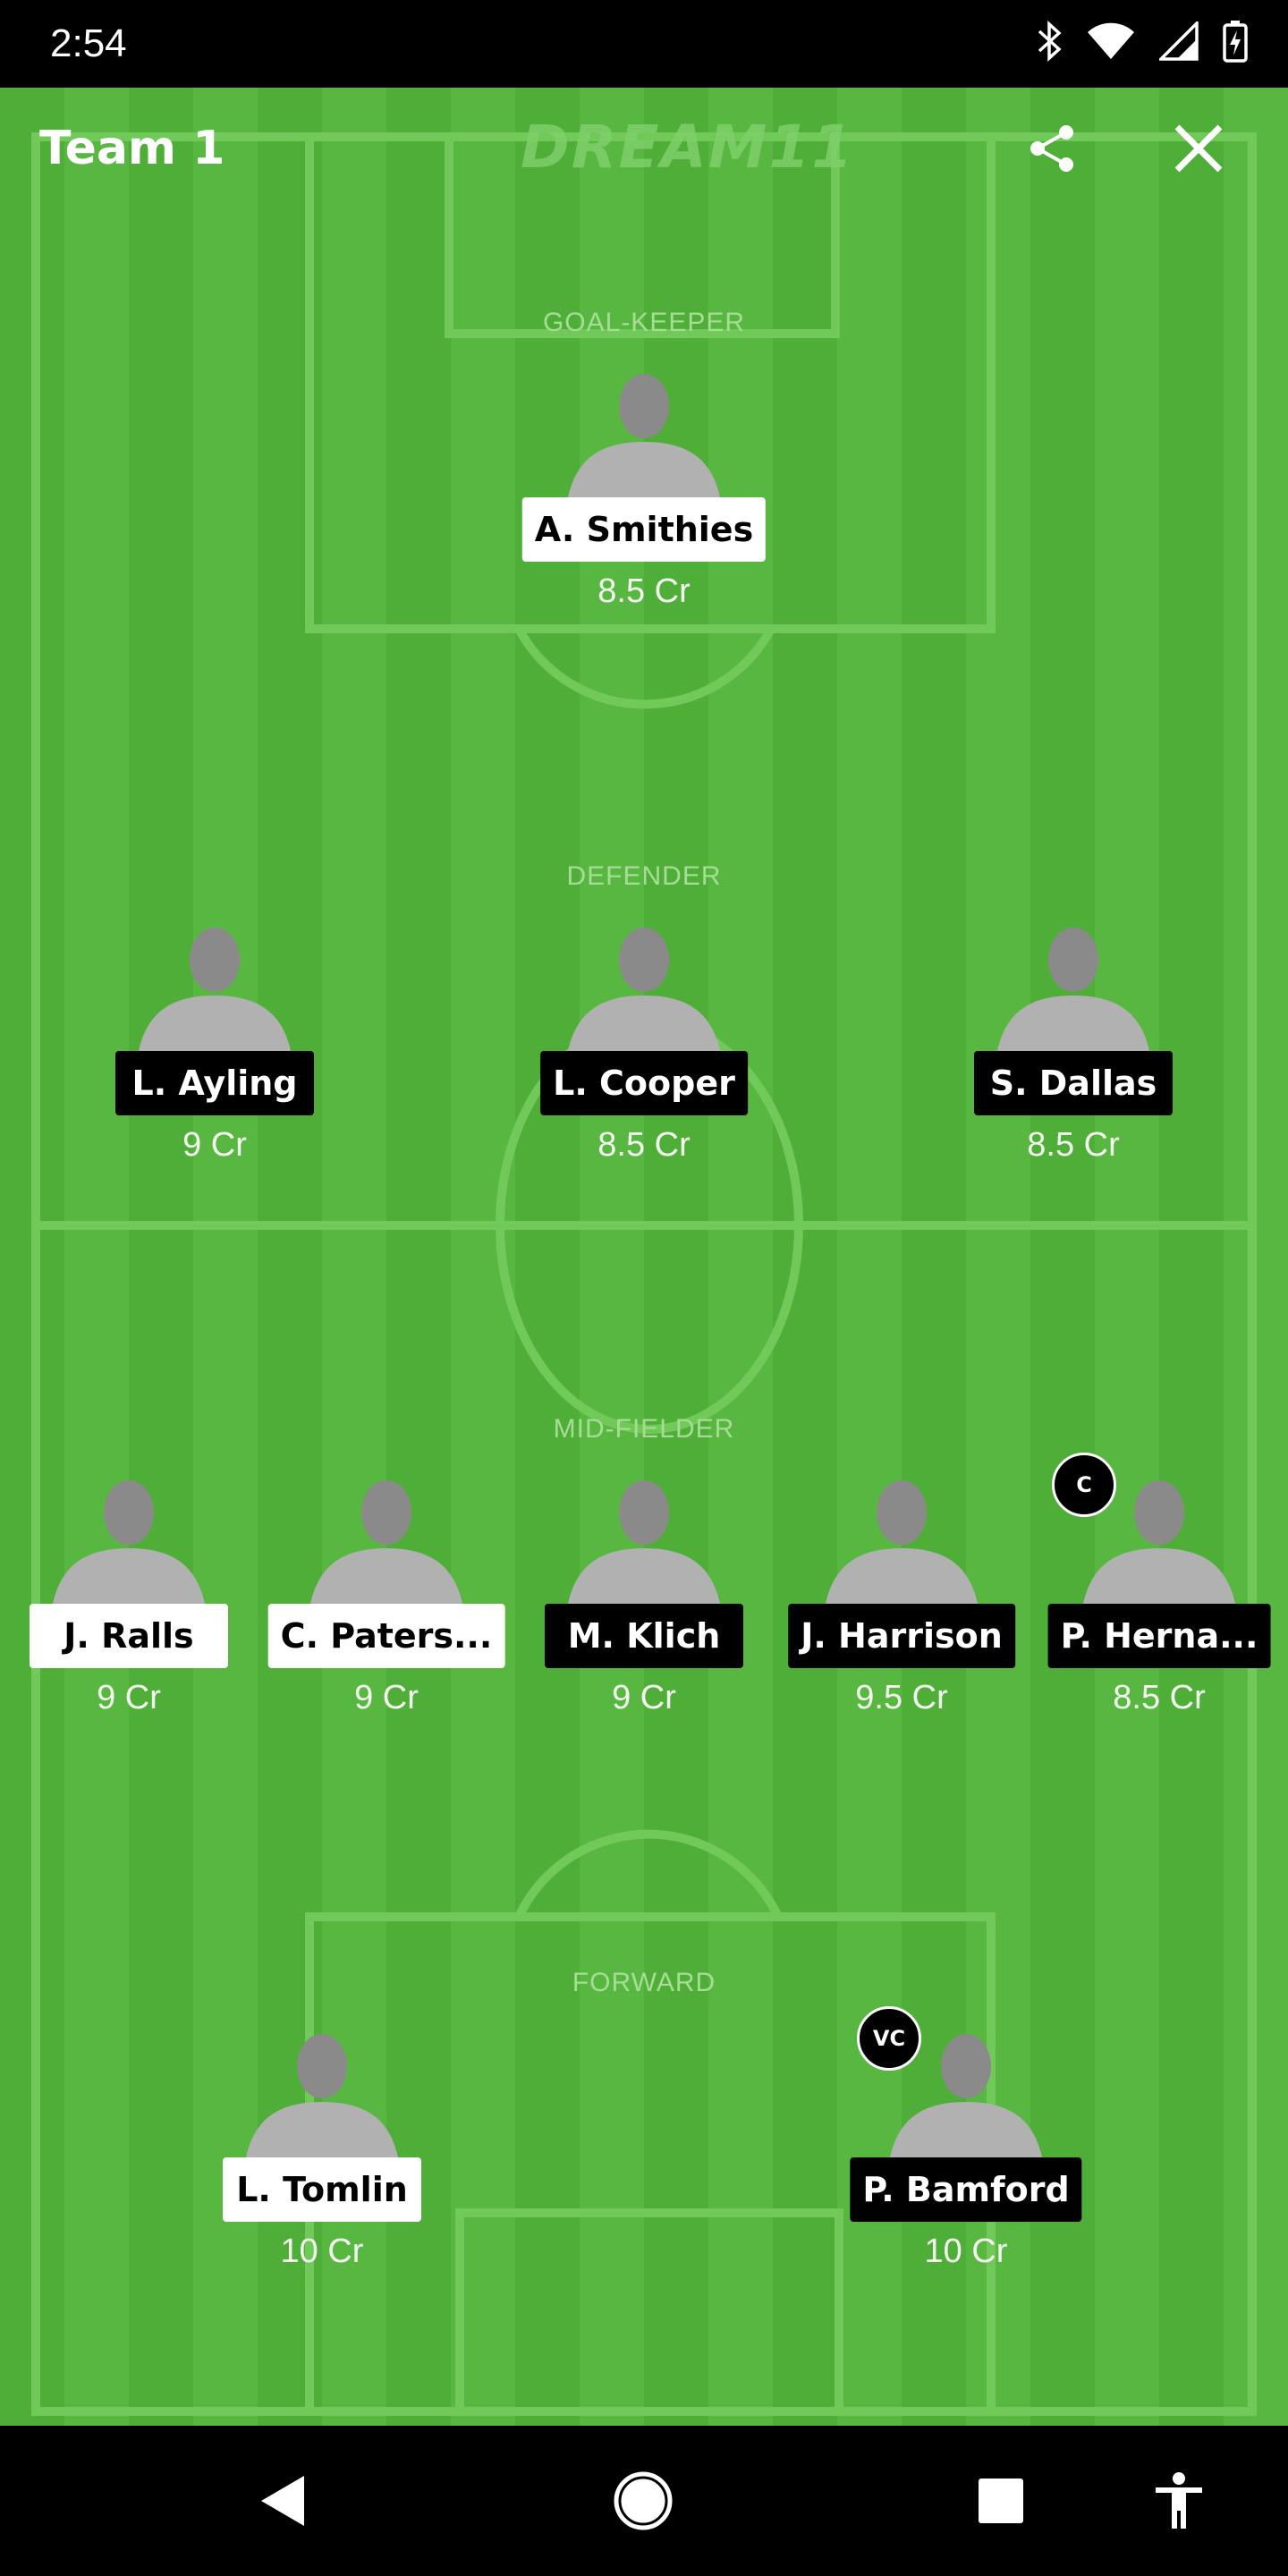  What do you see at coordinates (1084, 1485) in the screenshot?
I see `captain-badge: C` at bounding box center [1084, 1485].